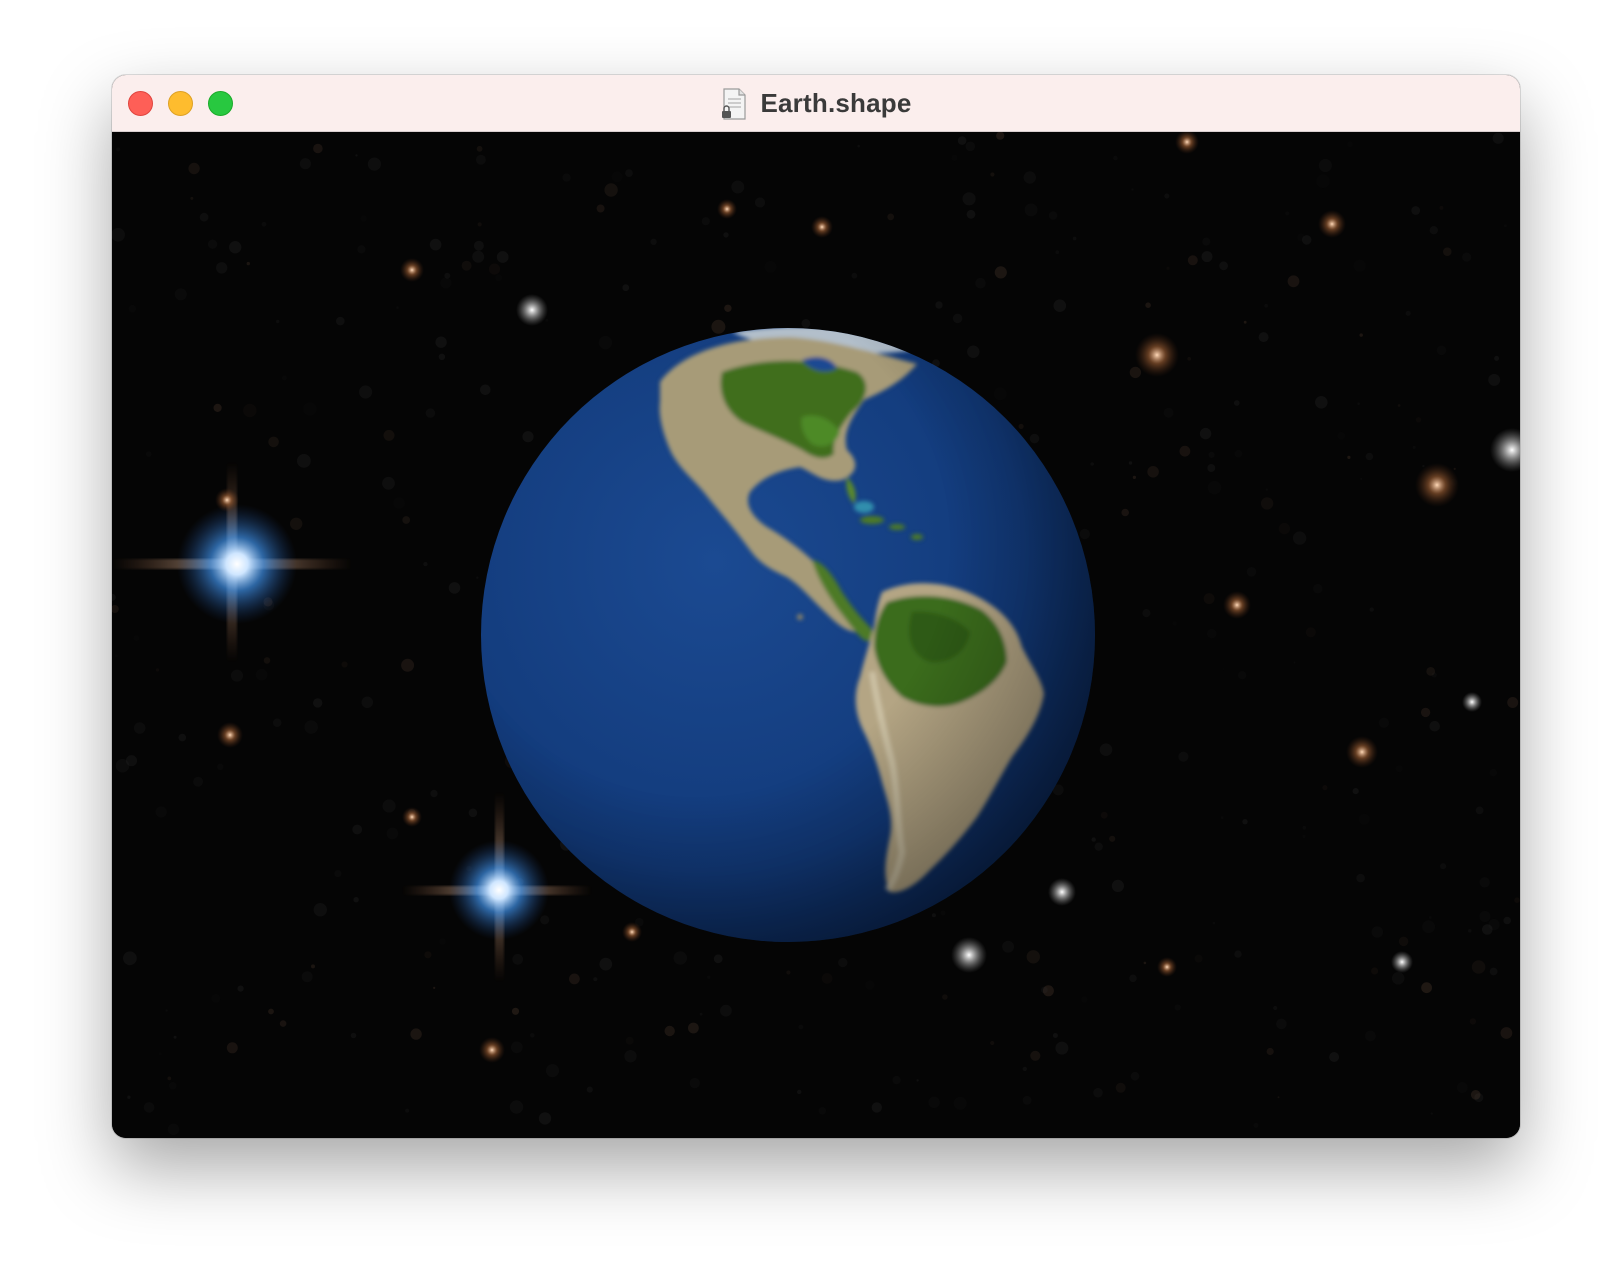  Describe the element at coordinates (816, 103) in the screenshot. I see `title-bar: Earth.shape` at that location.